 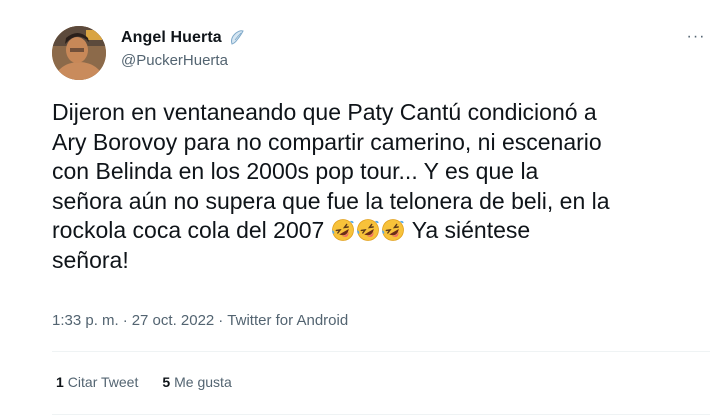 What do you see at coordinates (203, 382) in the screenshot?
I see `likes-label: Me gusta` at bounding box center [203, 382].